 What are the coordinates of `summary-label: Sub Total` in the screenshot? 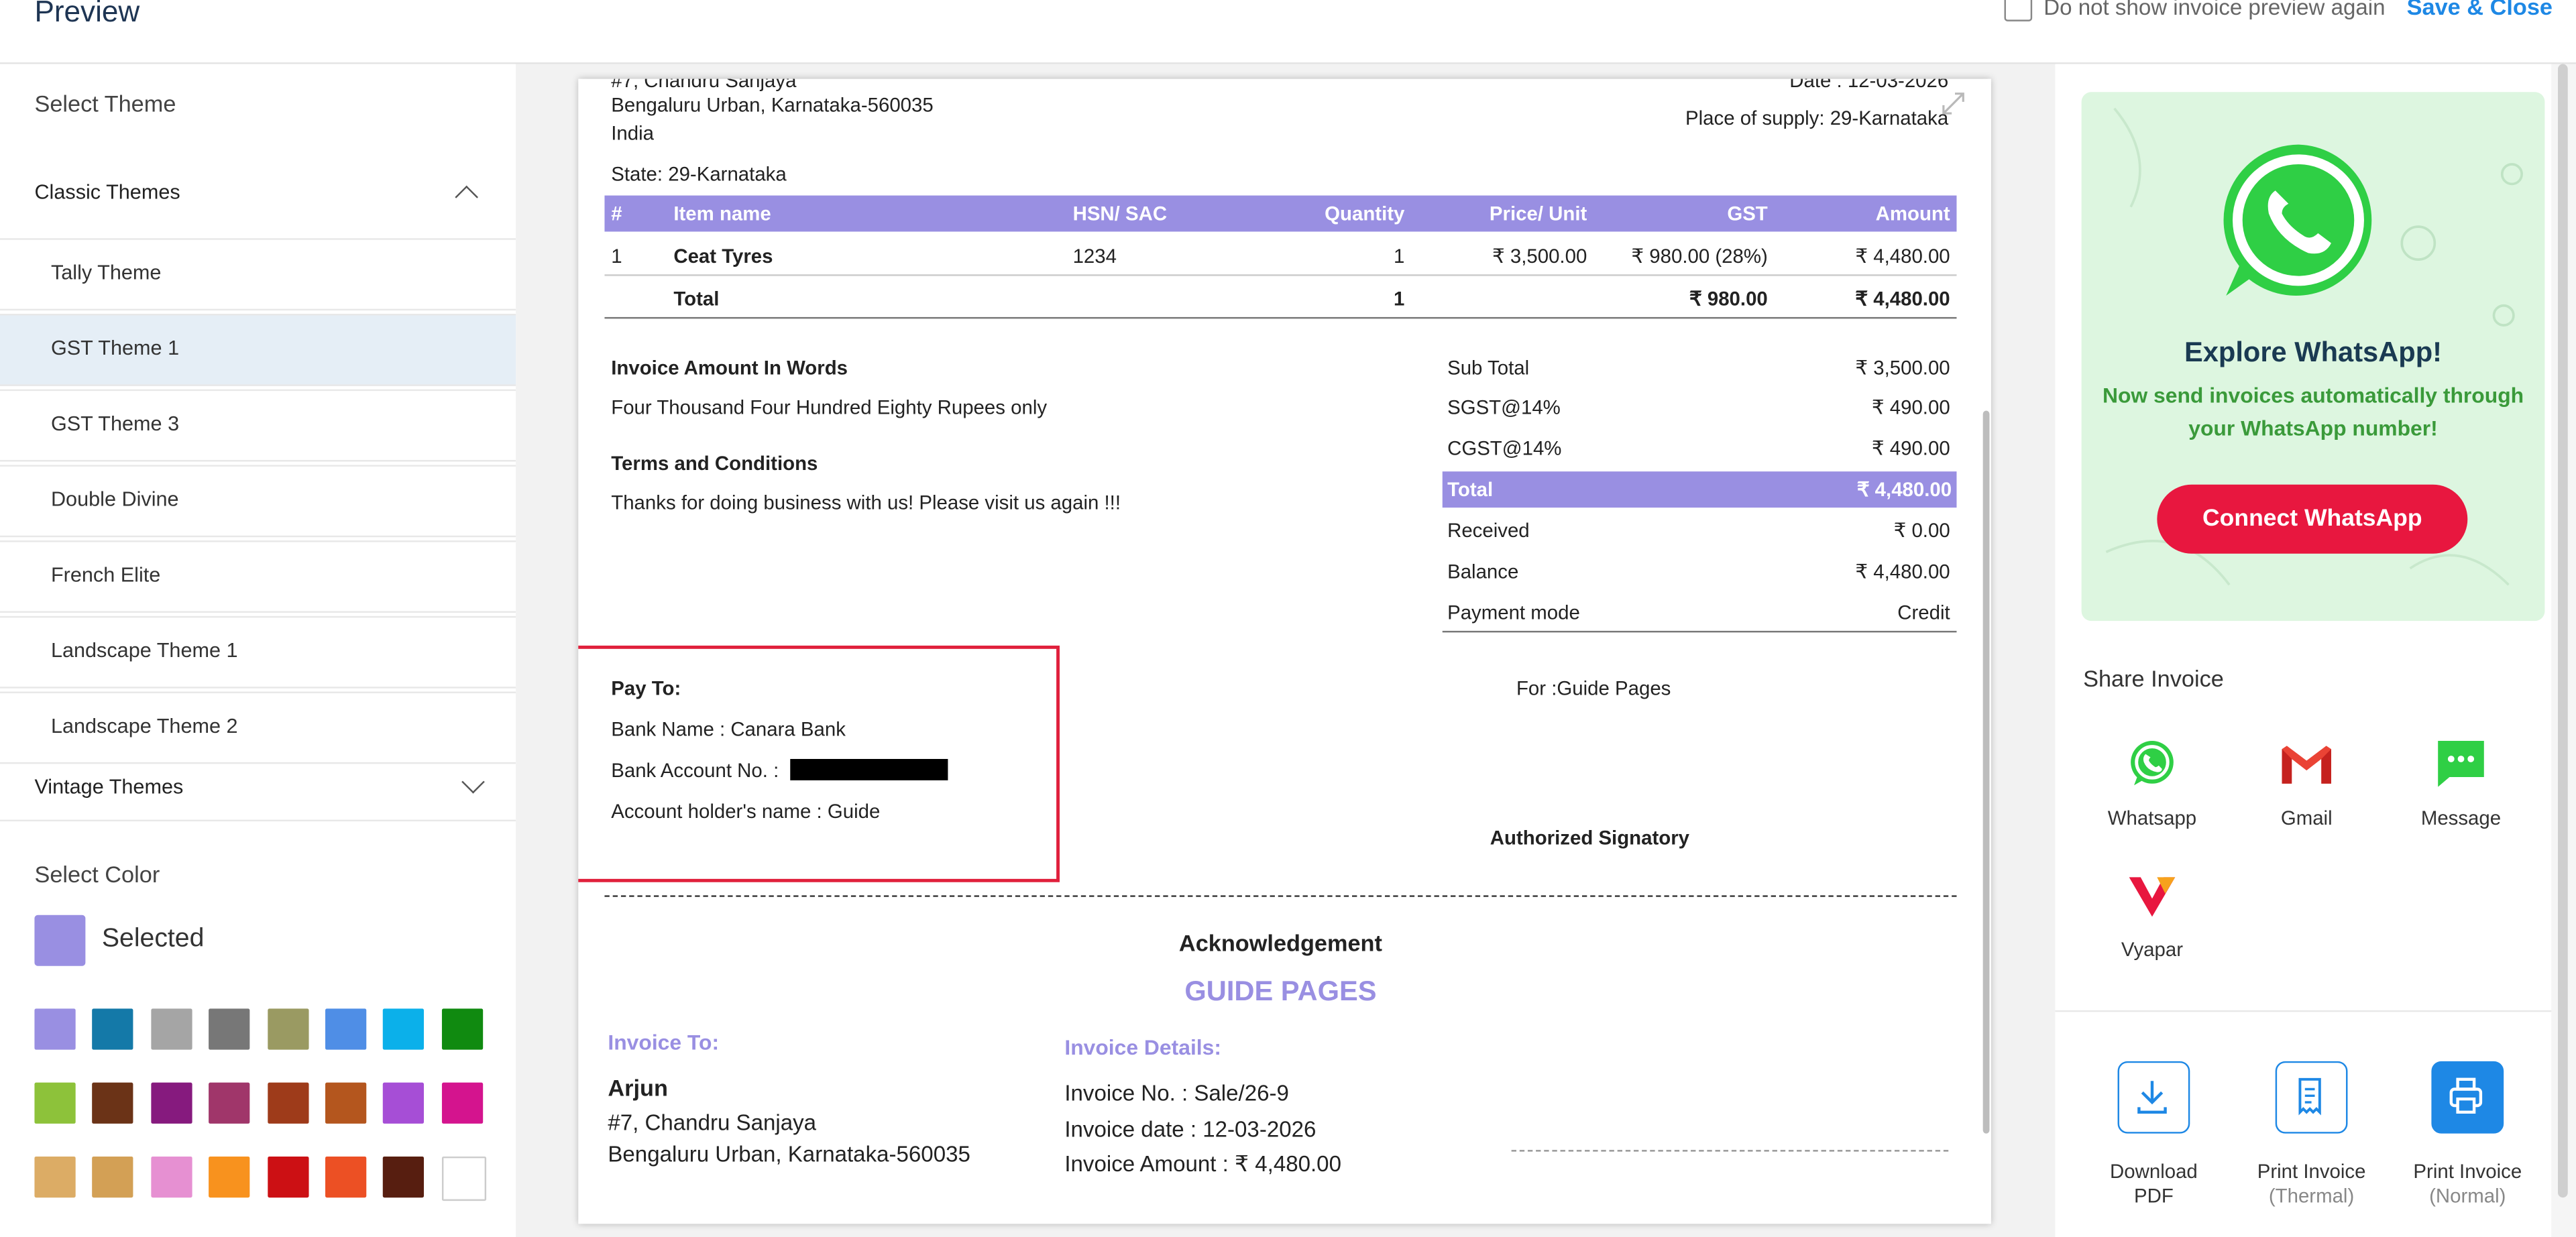 It's located at (1488, 367).